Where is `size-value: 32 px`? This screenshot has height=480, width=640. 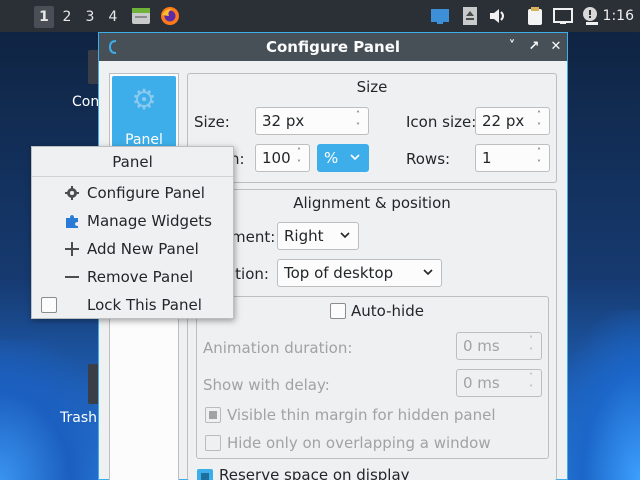 size-value: 32 px is located at coordinates (283, 121).